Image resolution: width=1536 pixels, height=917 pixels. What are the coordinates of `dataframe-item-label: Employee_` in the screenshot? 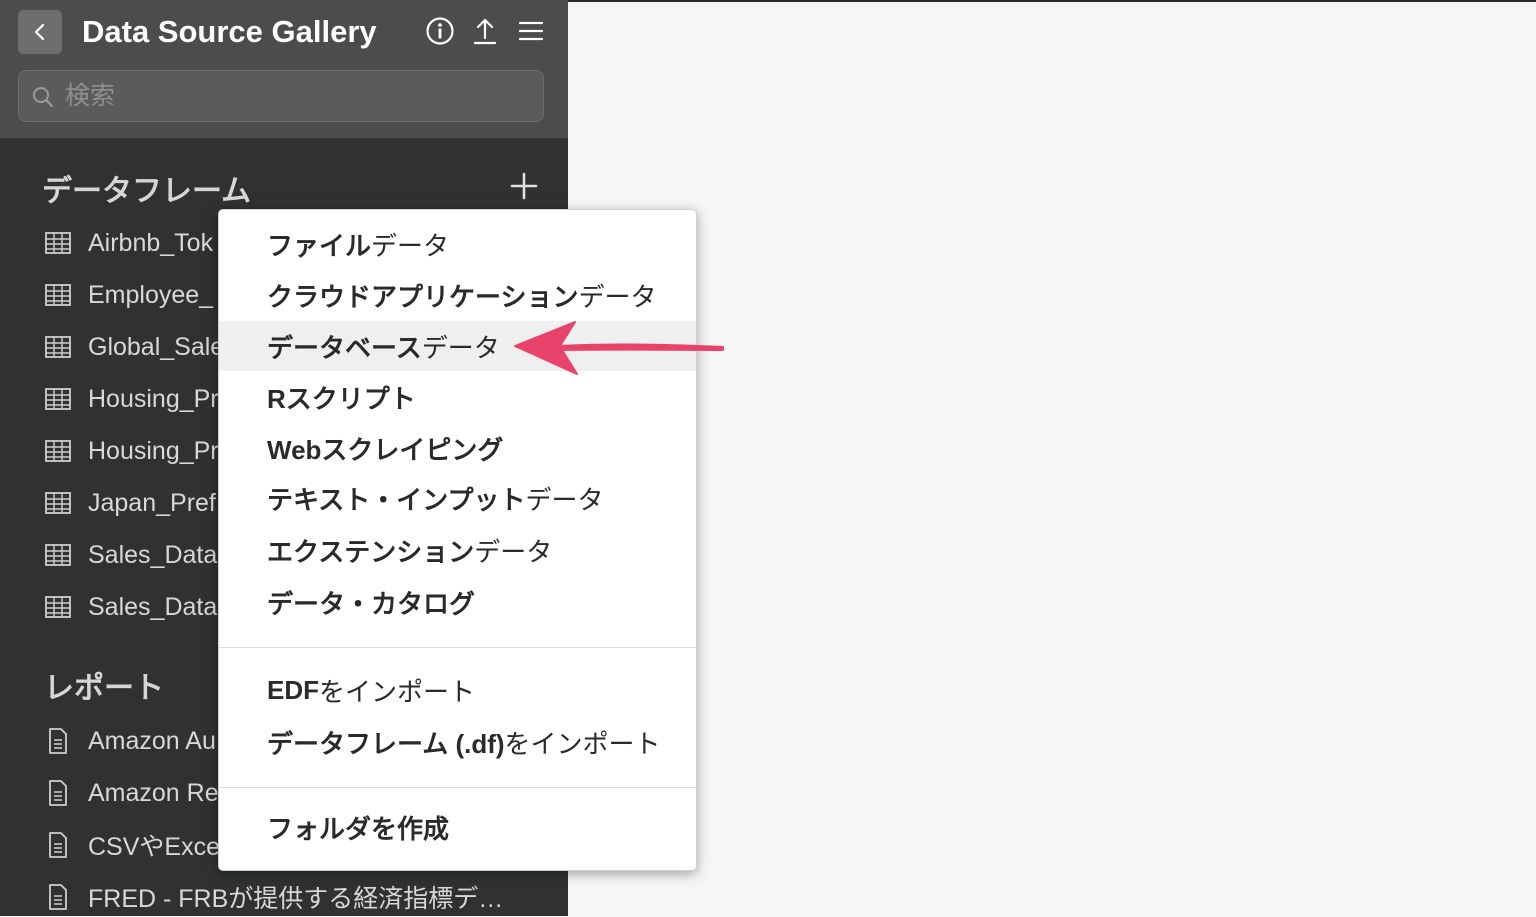 It's located at (151, 294).